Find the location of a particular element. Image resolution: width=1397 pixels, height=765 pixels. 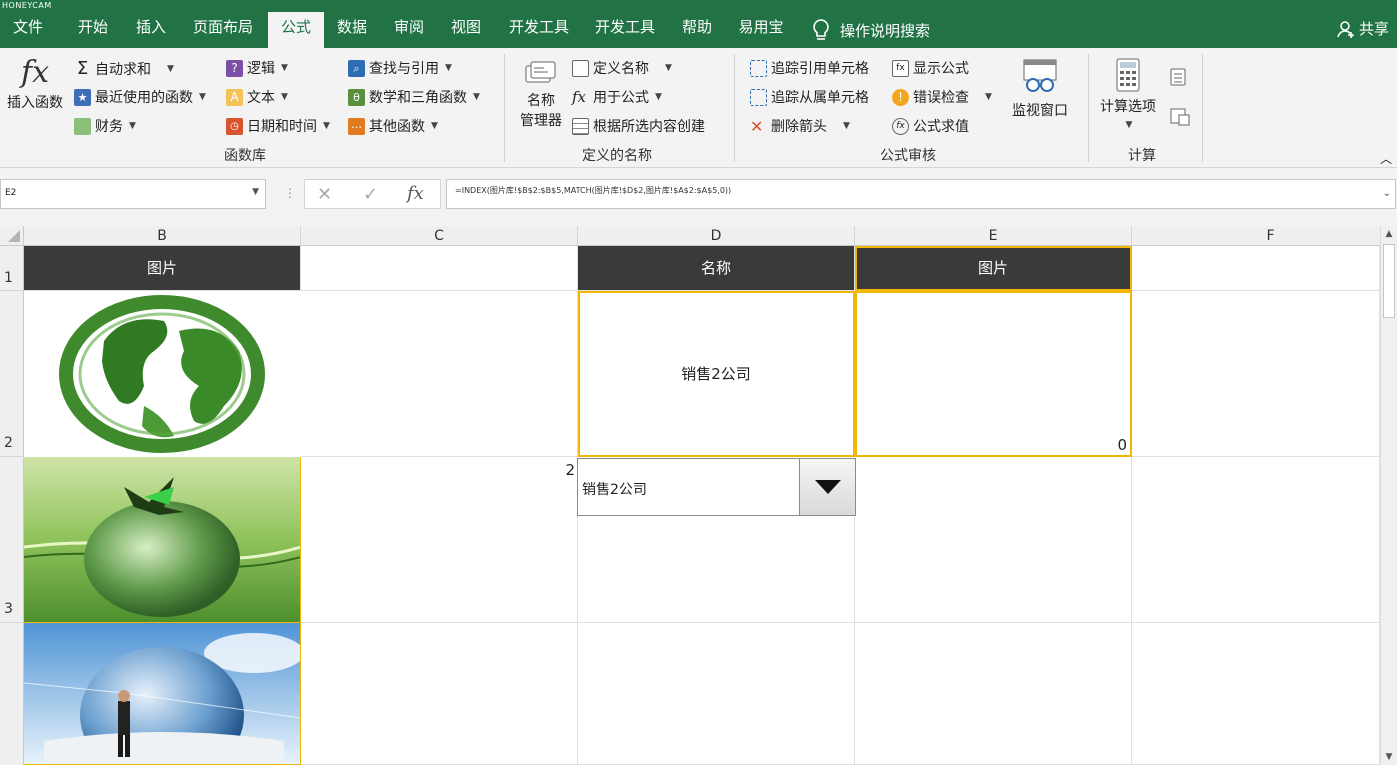

cell-e3 is located at coordinates (993, 540).